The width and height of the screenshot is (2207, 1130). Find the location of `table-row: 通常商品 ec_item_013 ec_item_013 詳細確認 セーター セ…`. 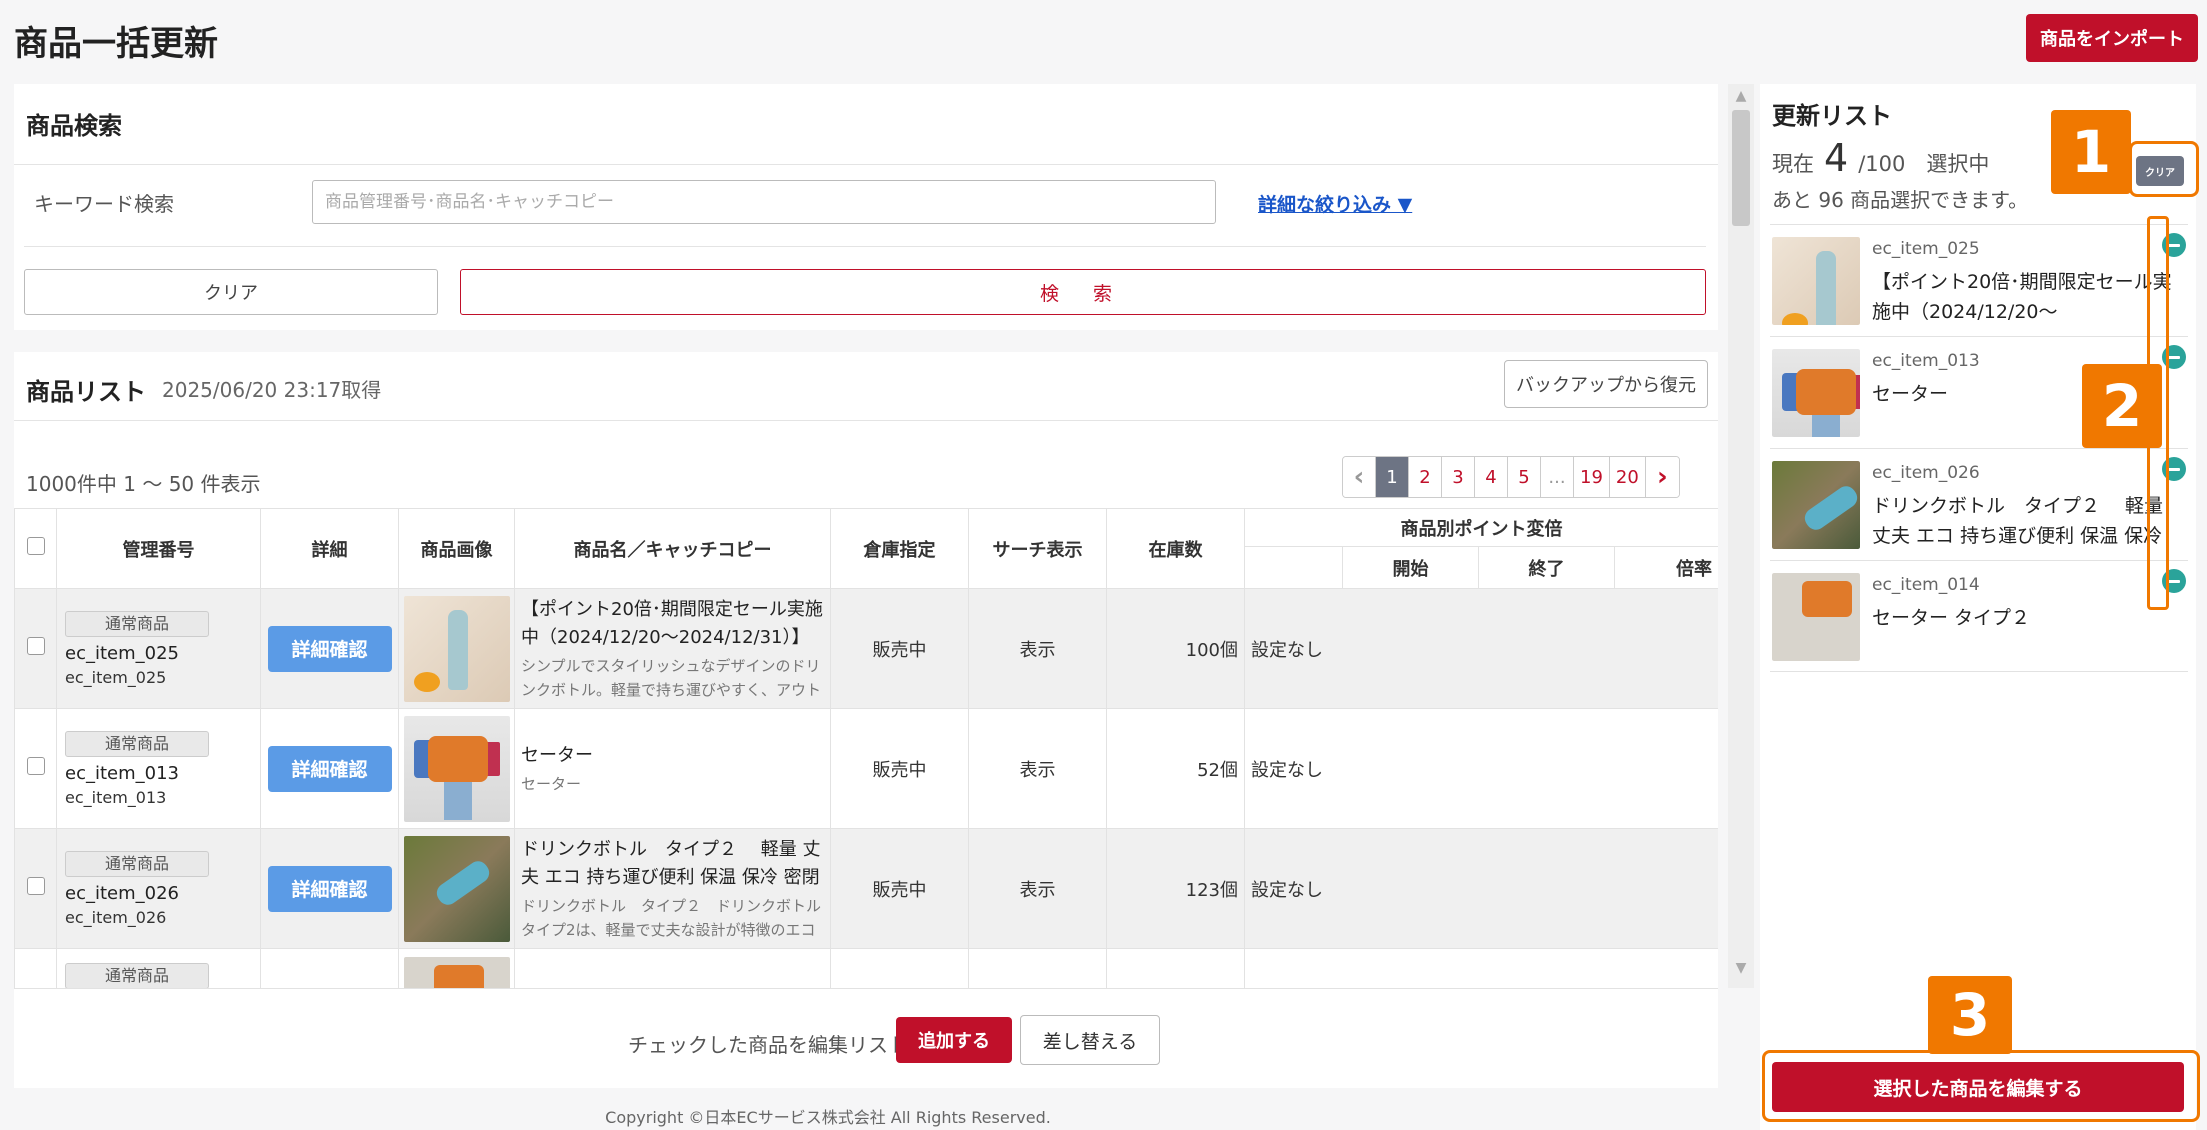

table-row: 通常商品 ec_item_013 ec_item_013 詳細確認 セーター セ… is located at coordinates (866, 768).